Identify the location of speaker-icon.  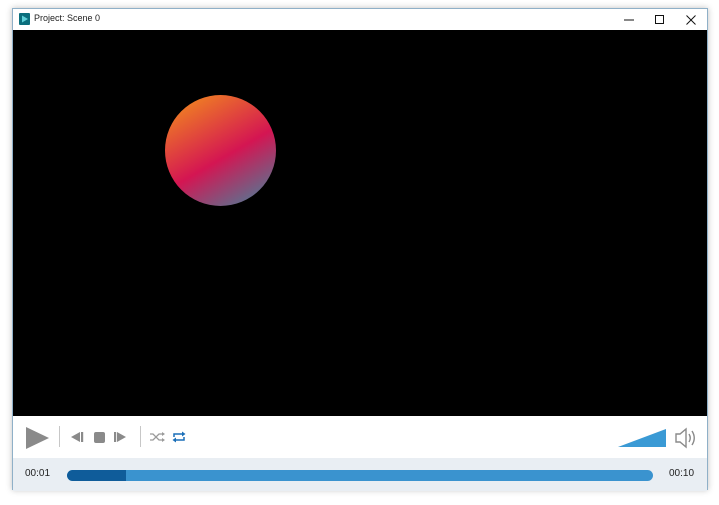
(685, 438).